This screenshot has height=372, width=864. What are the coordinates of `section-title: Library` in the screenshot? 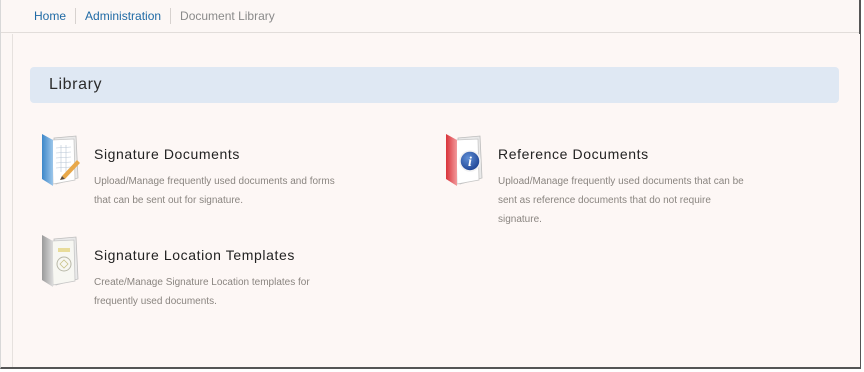 It's located at (76, 84).